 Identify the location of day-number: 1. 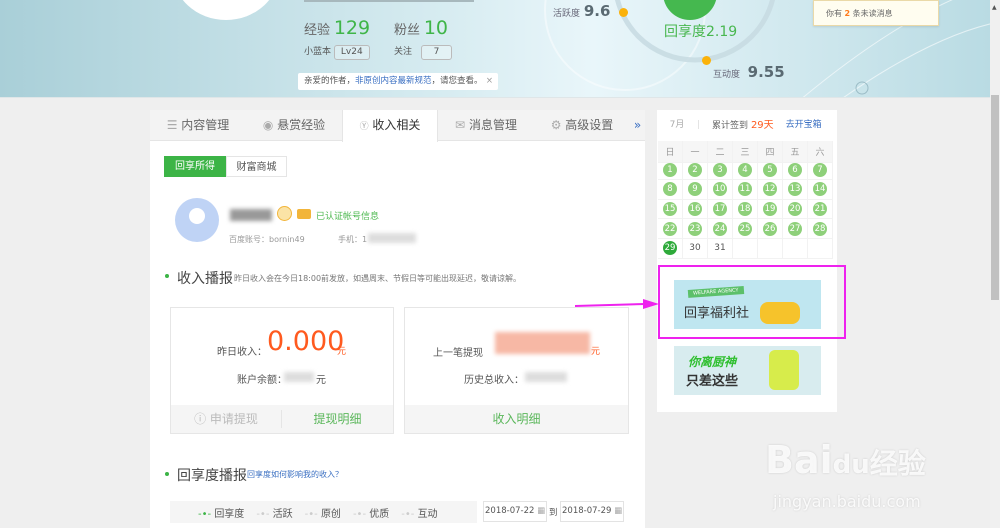
(670, 169).